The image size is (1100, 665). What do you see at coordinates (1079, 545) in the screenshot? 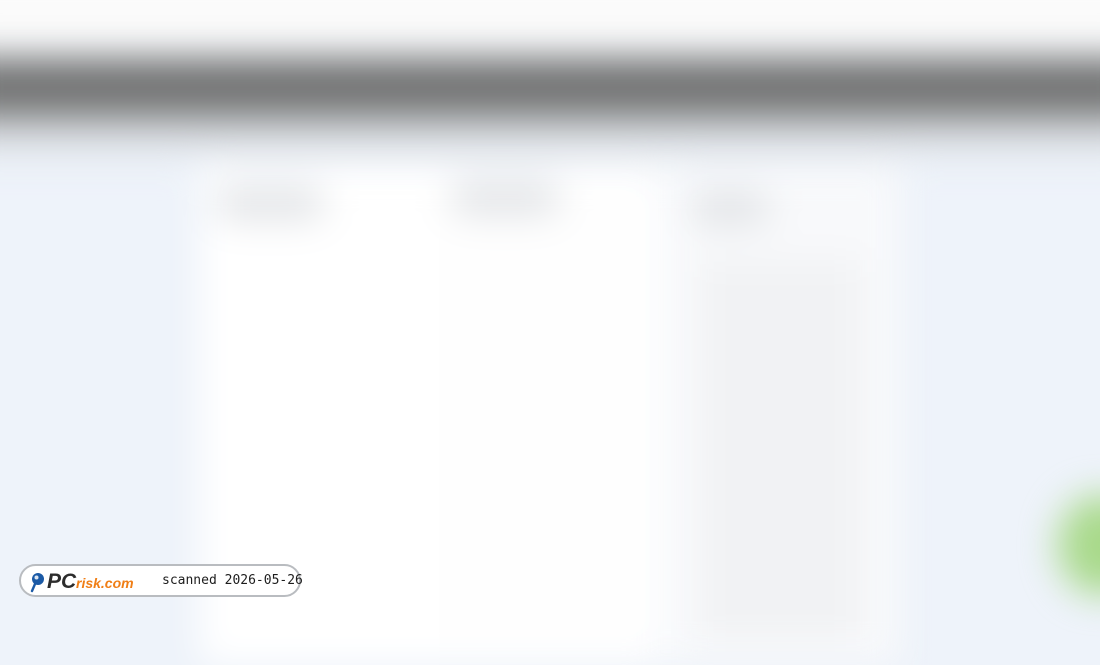
I see `blurred-green-element` at bounding box center [1079, 545].